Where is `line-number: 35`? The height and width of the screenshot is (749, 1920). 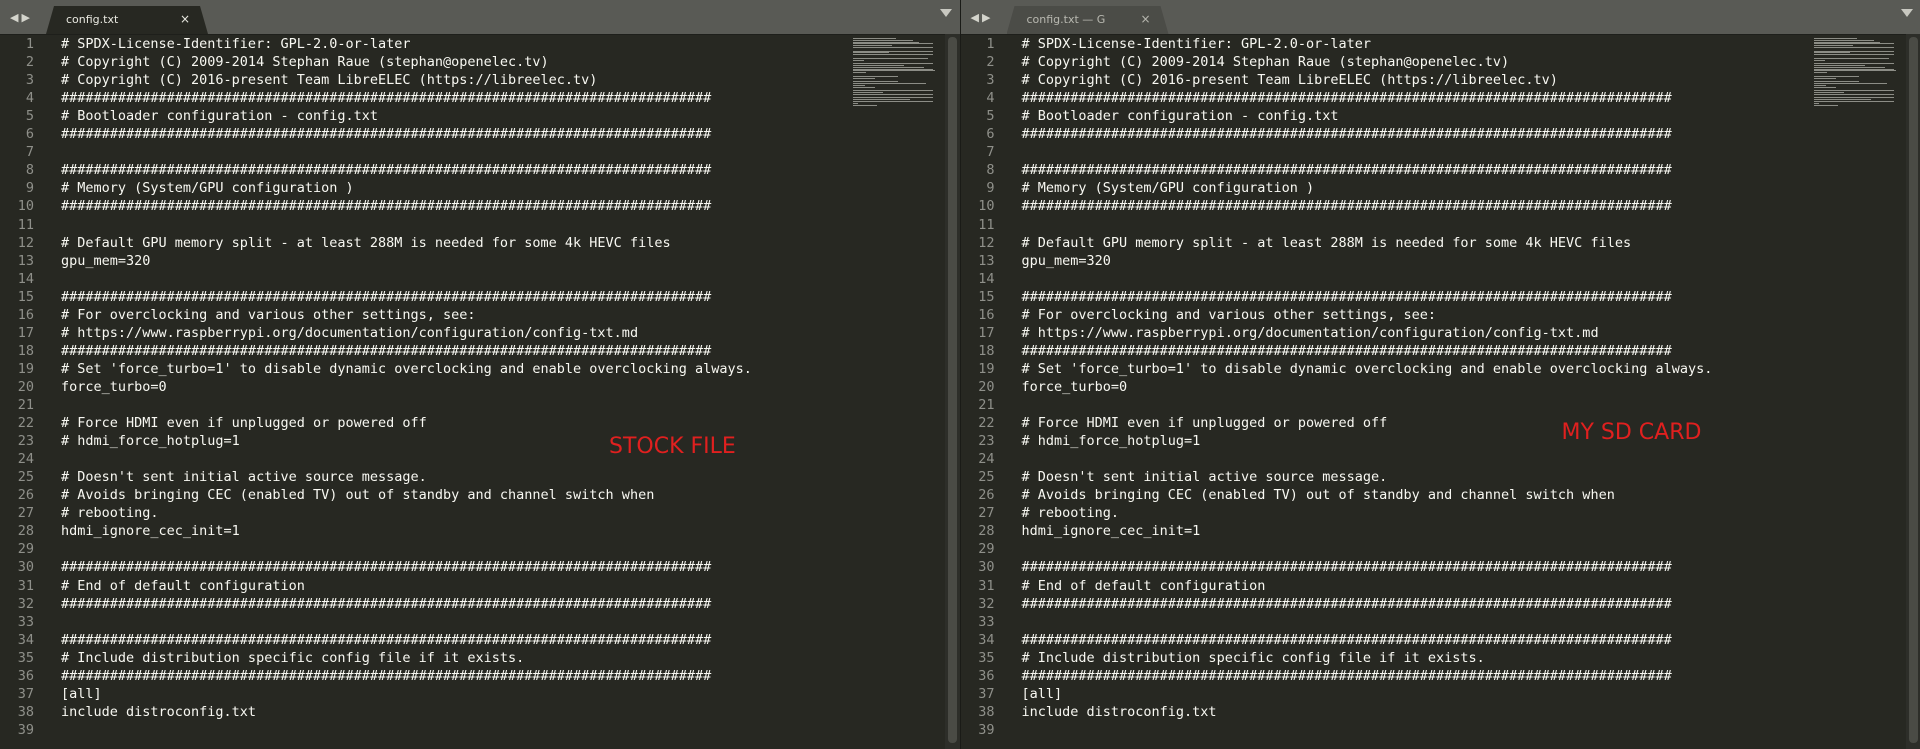
line-number: 35 is located at coordinates (25, 657).